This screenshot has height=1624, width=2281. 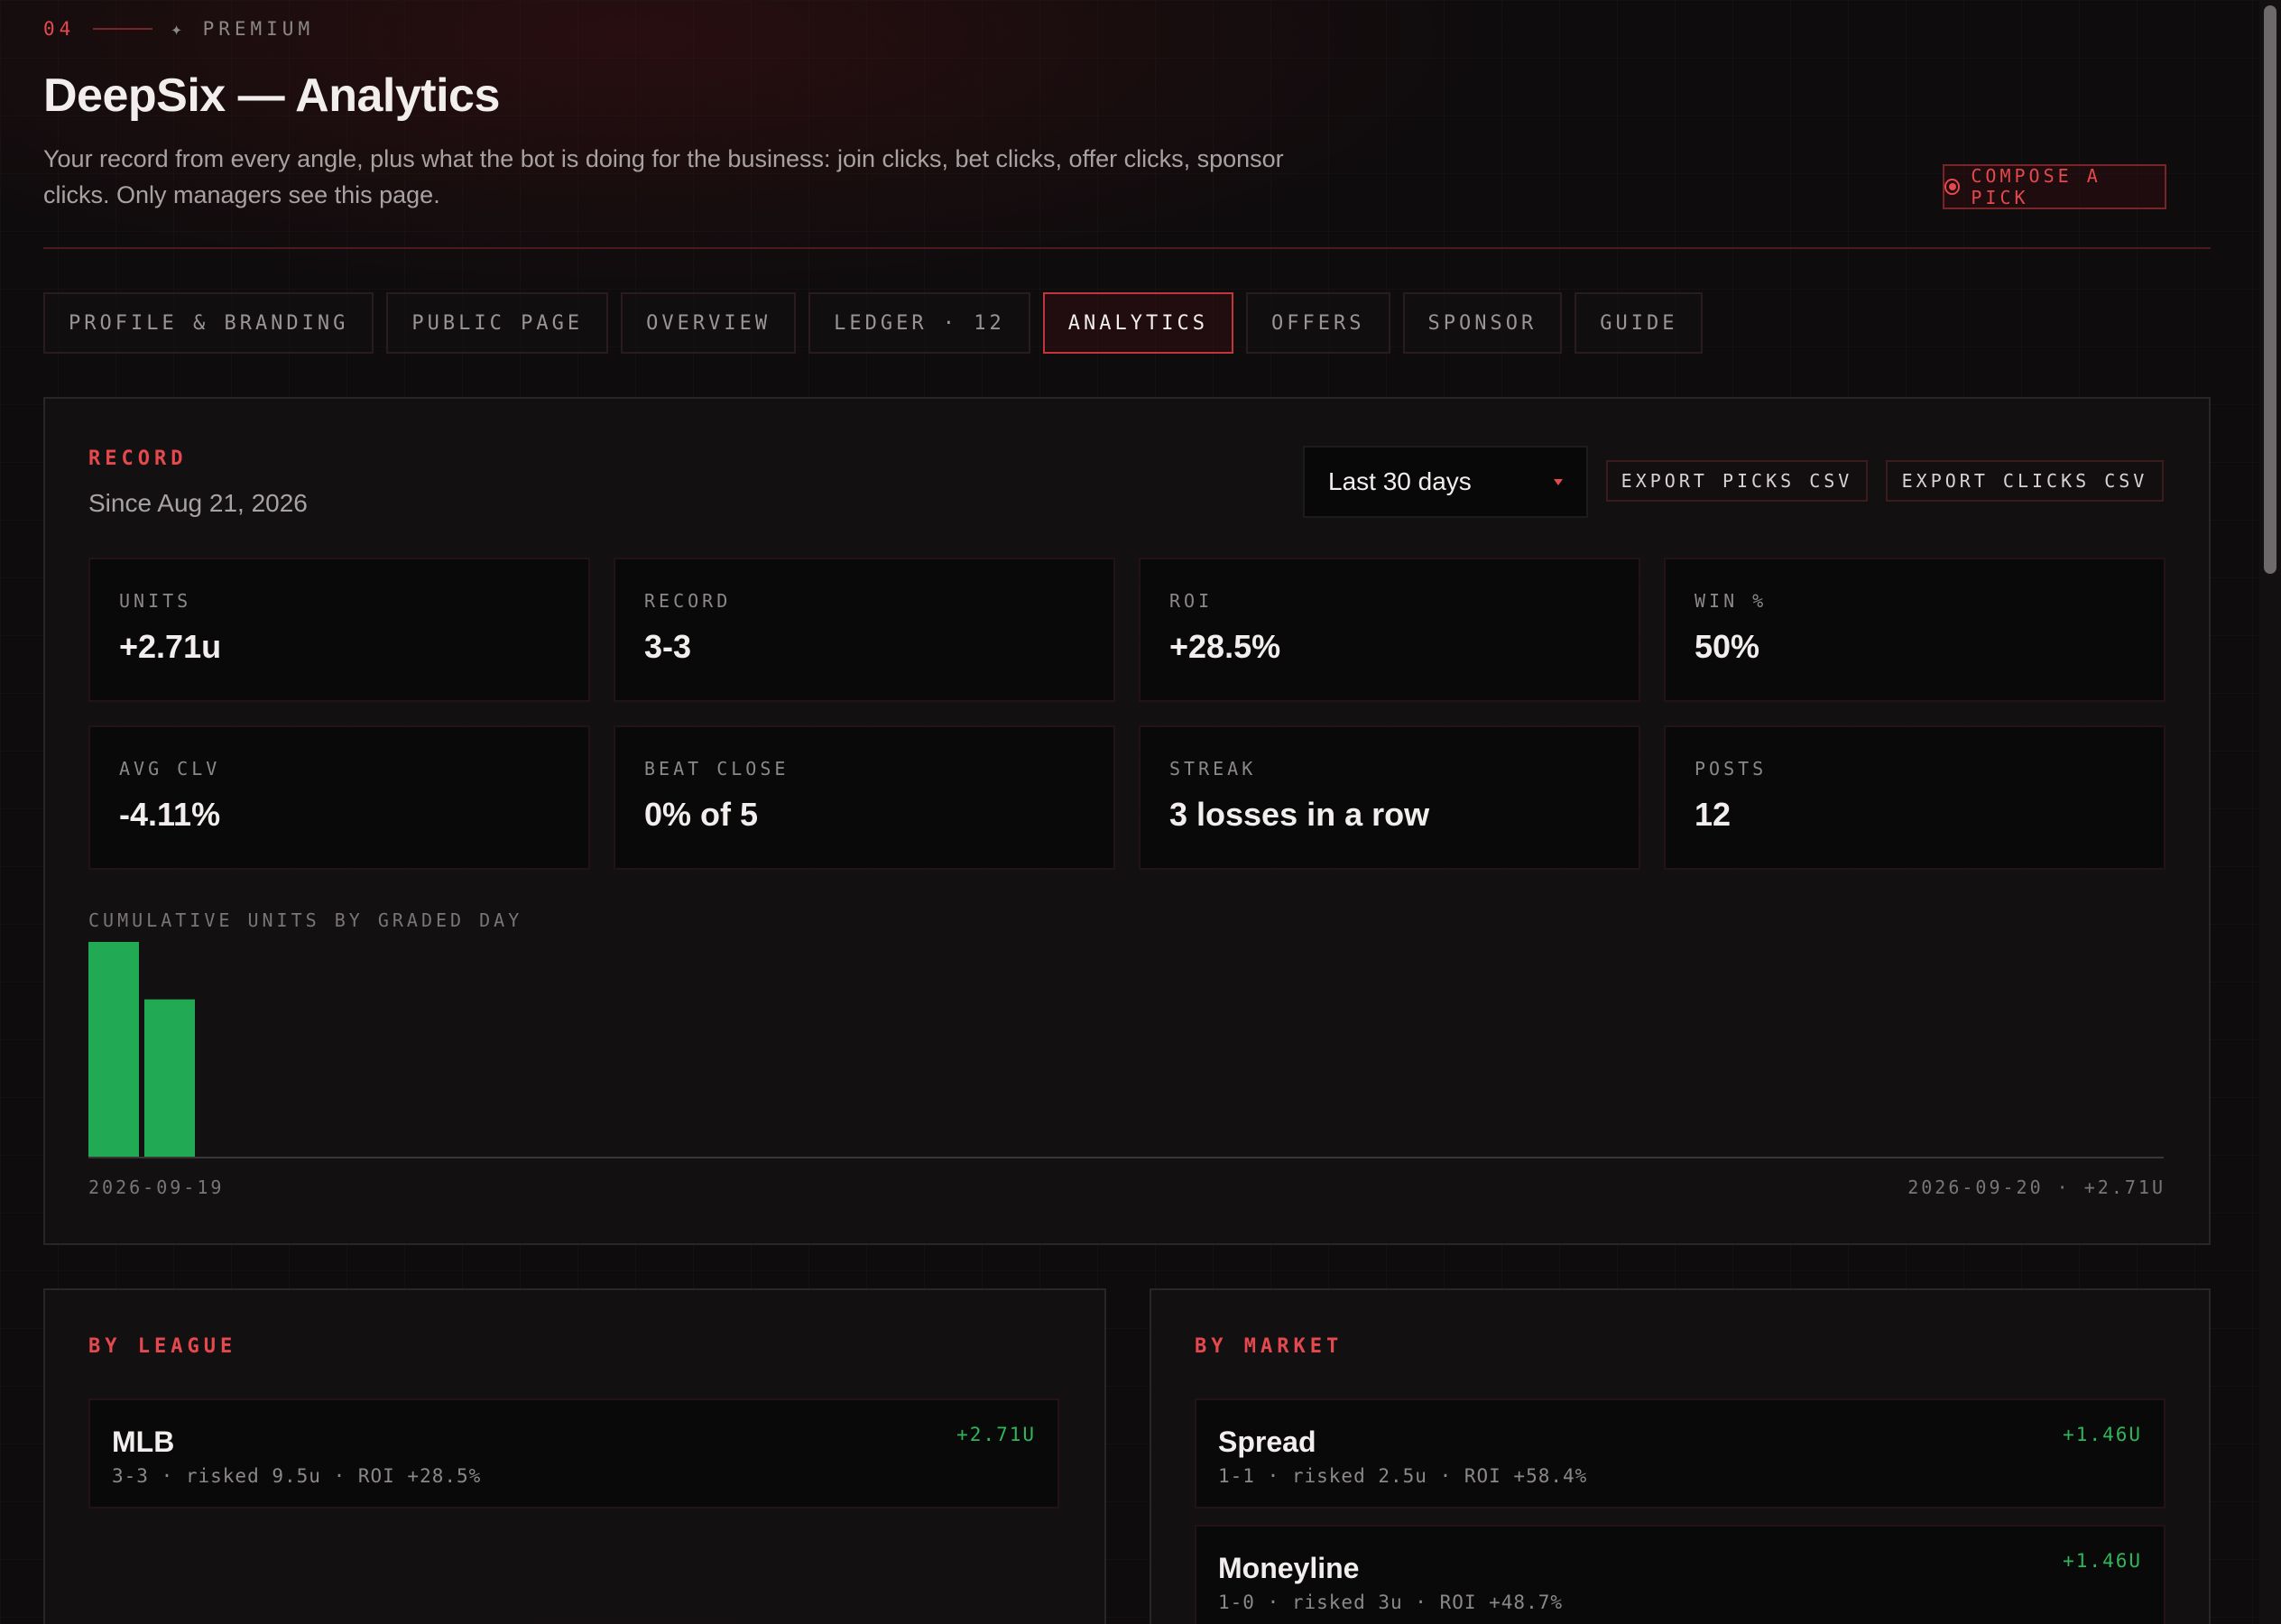 What do you see at coordinates (717, 769) in the screenshot?
I see `stat-label: BEAT CLOSE` at bounding box center [717, 769].